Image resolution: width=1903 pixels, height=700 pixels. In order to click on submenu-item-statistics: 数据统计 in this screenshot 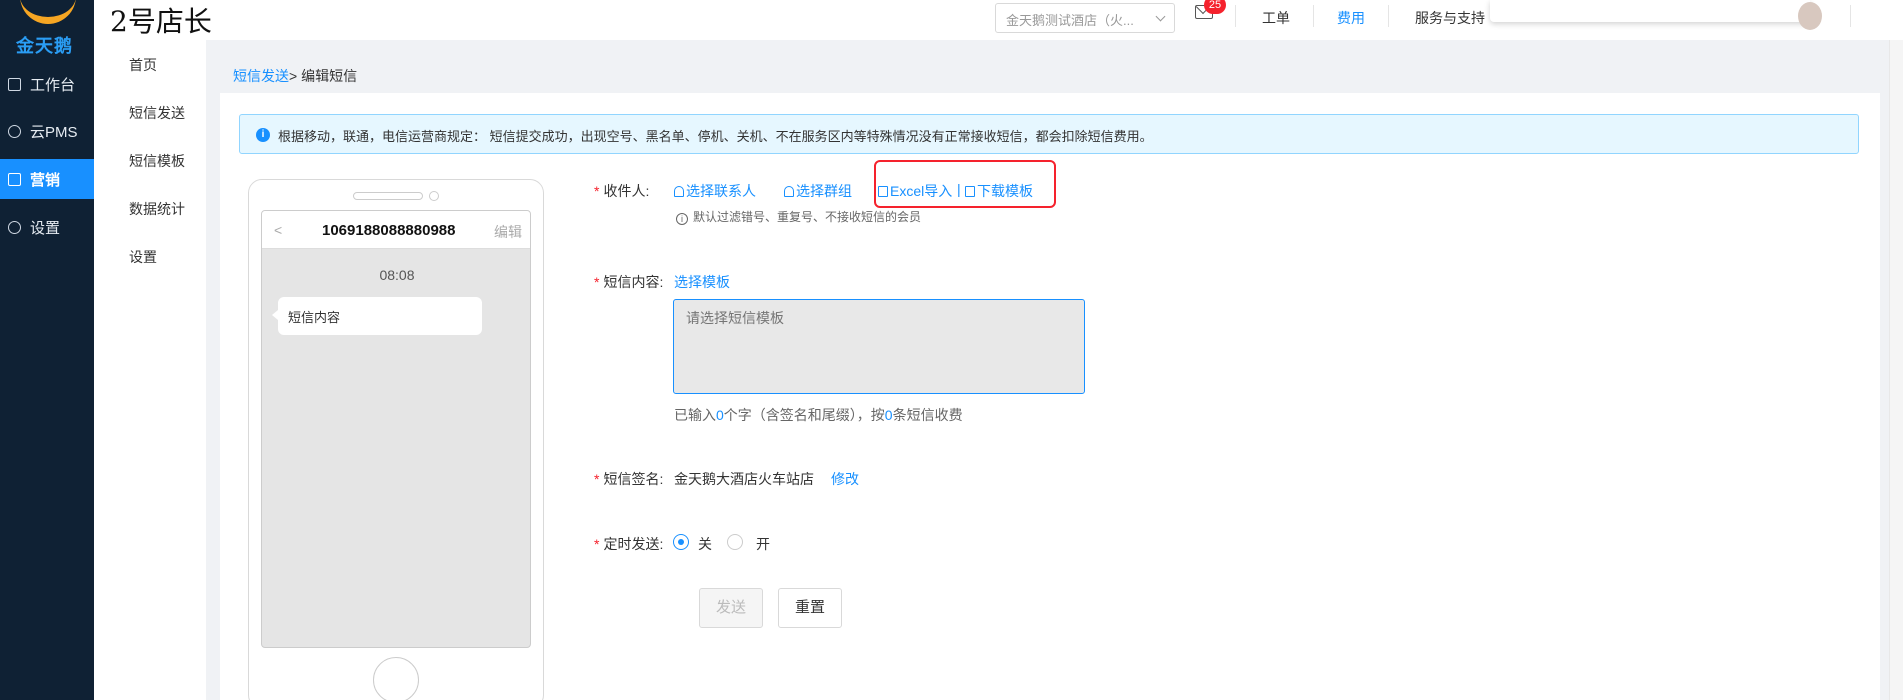, I will do `click(157, 209)`.